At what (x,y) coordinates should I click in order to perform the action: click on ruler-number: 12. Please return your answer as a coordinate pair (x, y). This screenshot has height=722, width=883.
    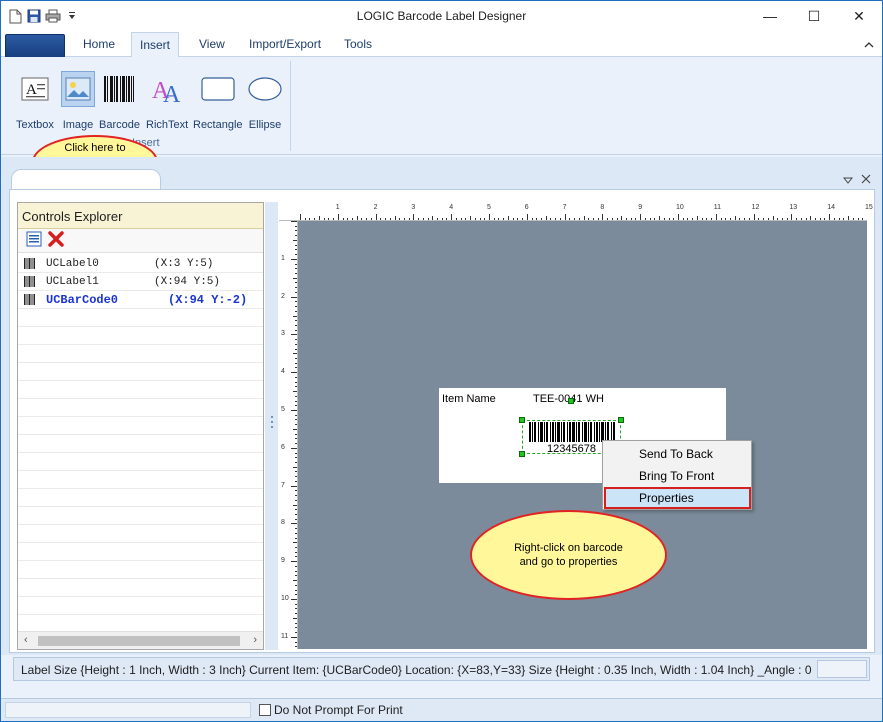
    Looking at the image, I should click on (755, 207).